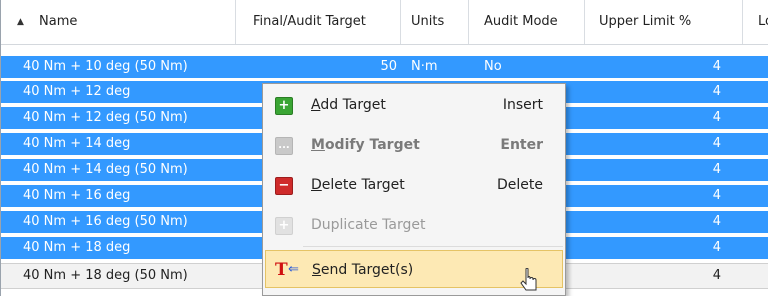 The image size is (768, 296). Describe the element at coordinates (521, 21) in the screenshot. I see `column-header-label: Audit Mode` at that location.